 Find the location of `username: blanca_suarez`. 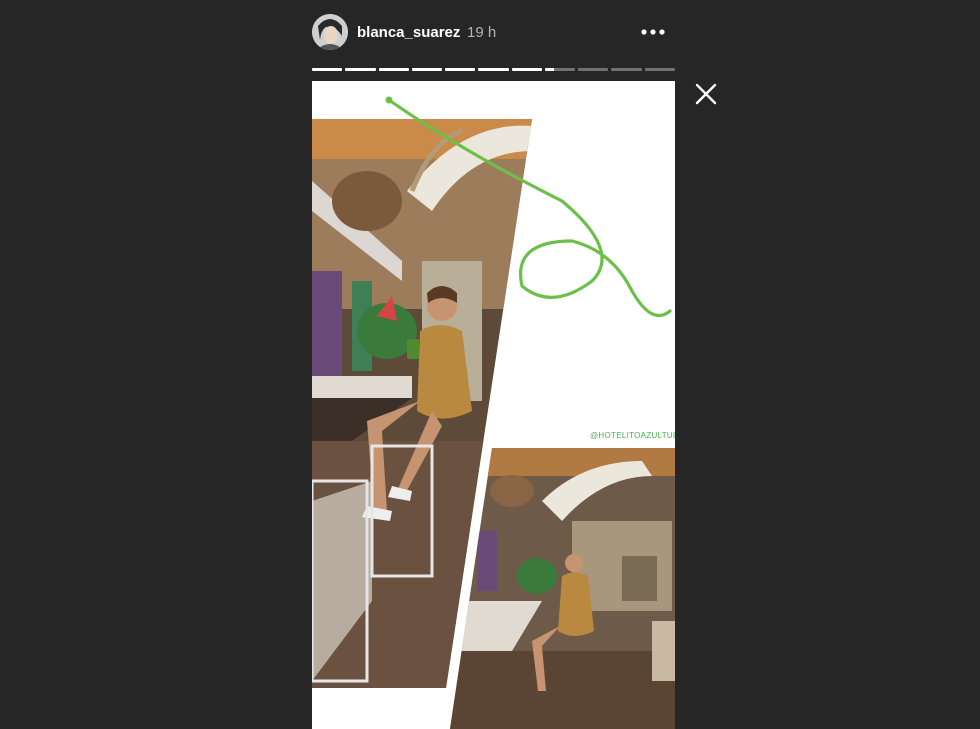

username: blanca_suarez is located at coordinates (408, 32).